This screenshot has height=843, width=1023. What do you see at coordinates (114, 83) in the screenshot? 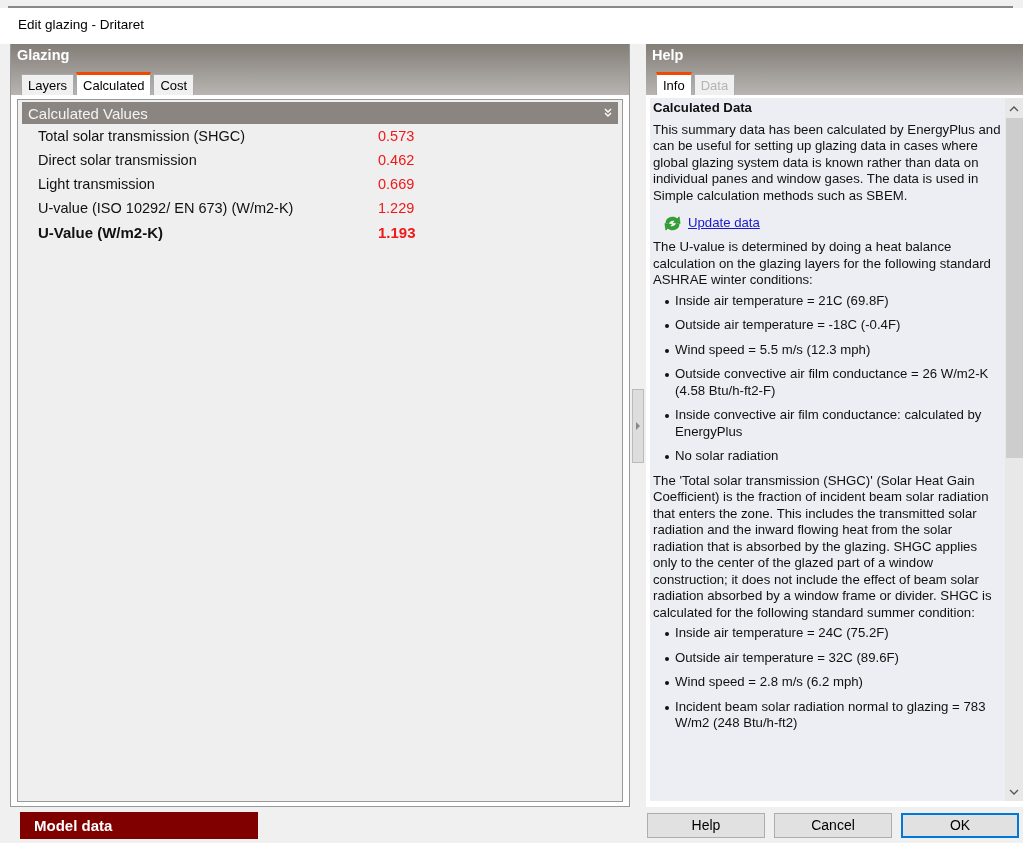
I see `tab: Calculated` at bounding box center [114, 83].